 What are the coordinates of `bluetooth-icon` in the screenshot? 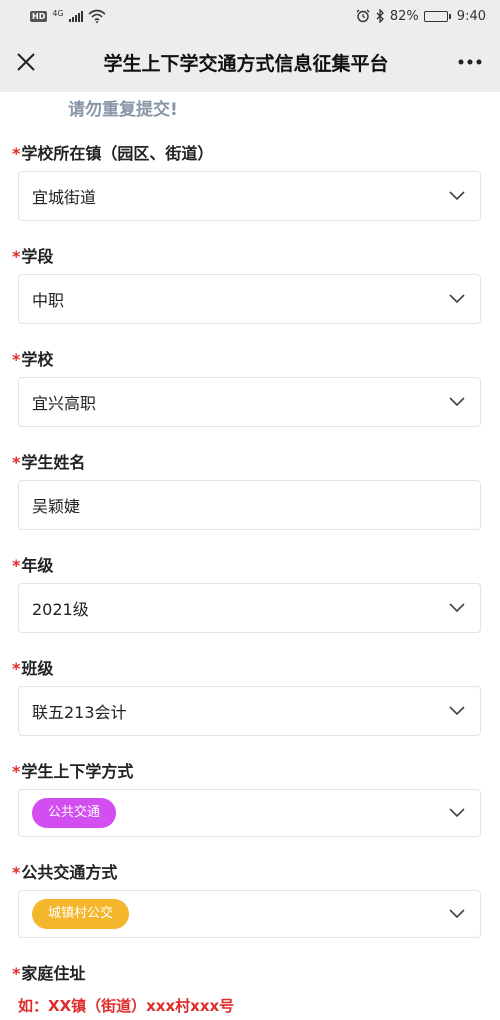 It's located at (380, 16).